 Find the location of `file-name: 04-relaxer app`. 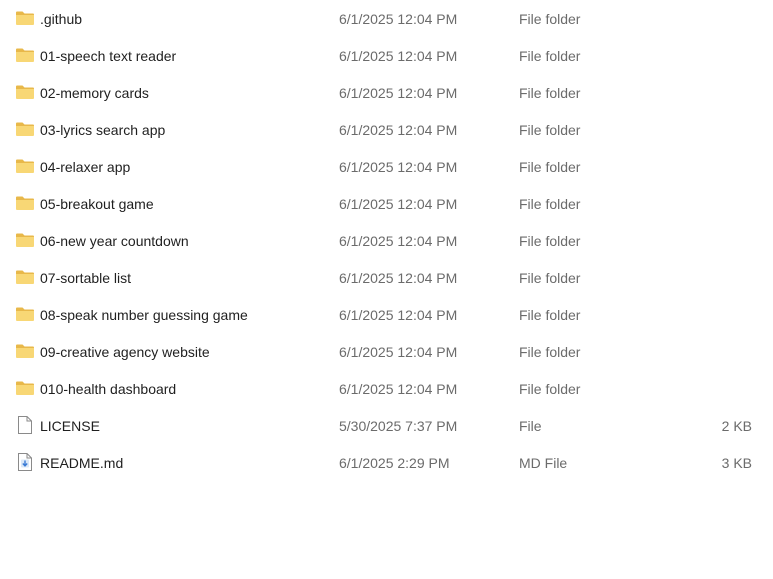

file-name: 04-relaxer app is located at coordinates (85, 167).